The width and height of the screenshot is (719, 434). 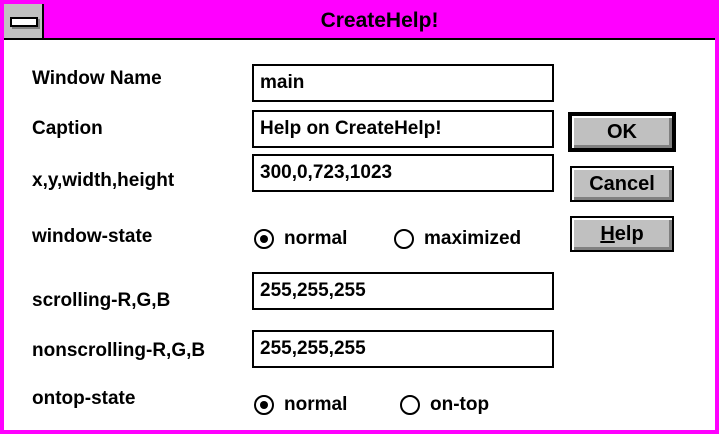 What do you see at coordinates (607, 234) in the screenshot?
I see `help-accelerator-letter: H` at bounding box center [607, 234].